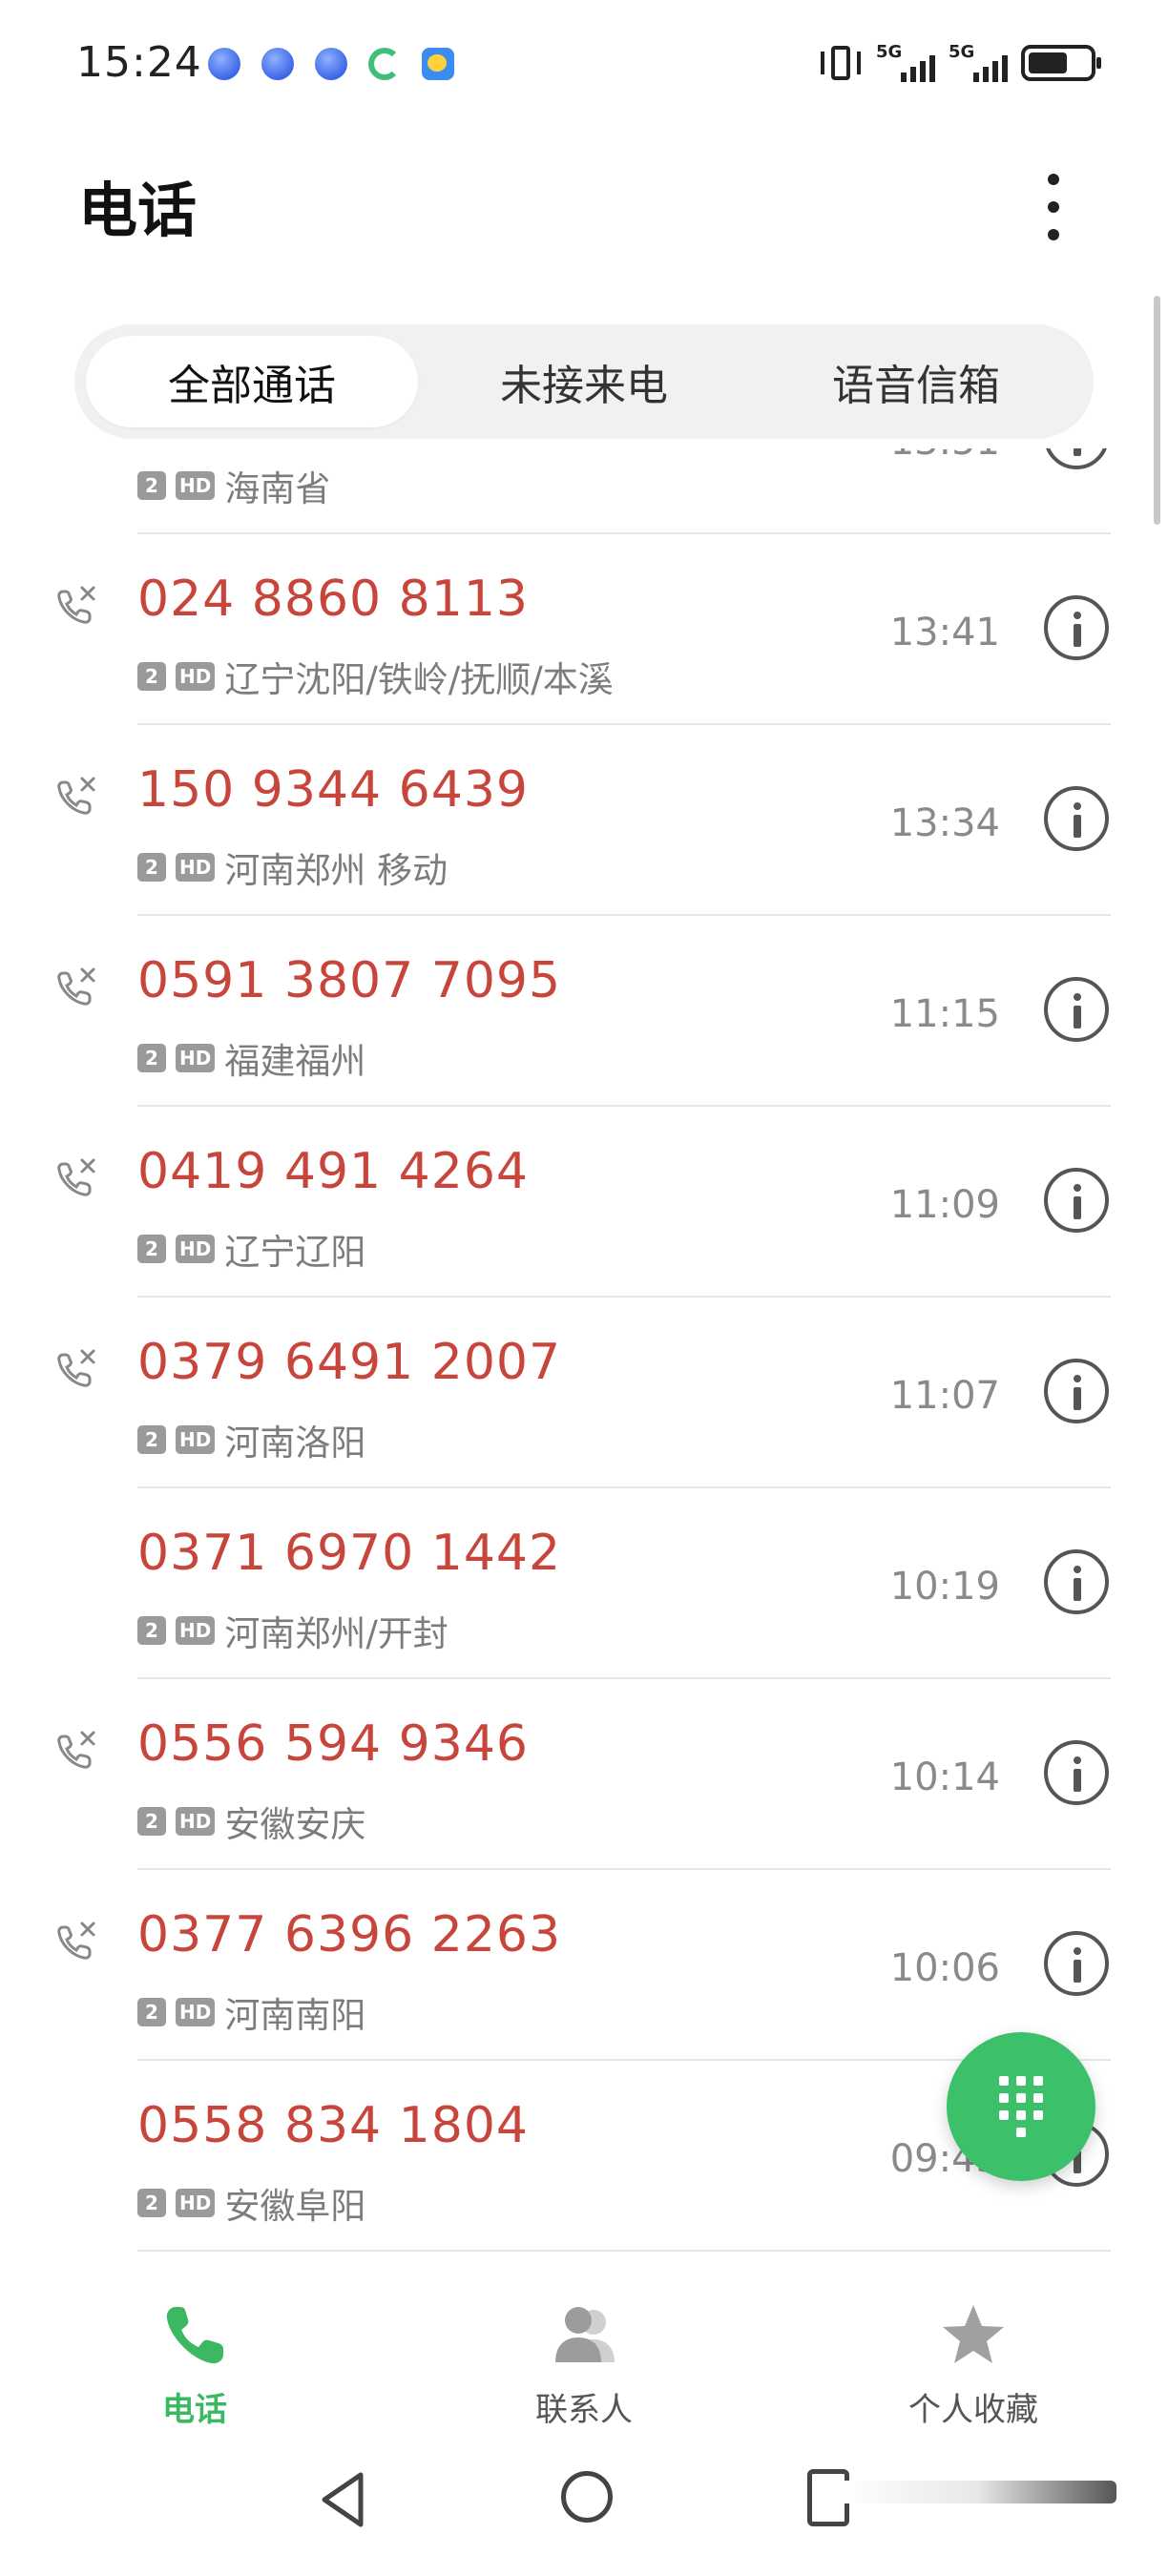 The image size is (1168, 2576). I want to click on system-icons: 5G 5G, so click(960, 63).